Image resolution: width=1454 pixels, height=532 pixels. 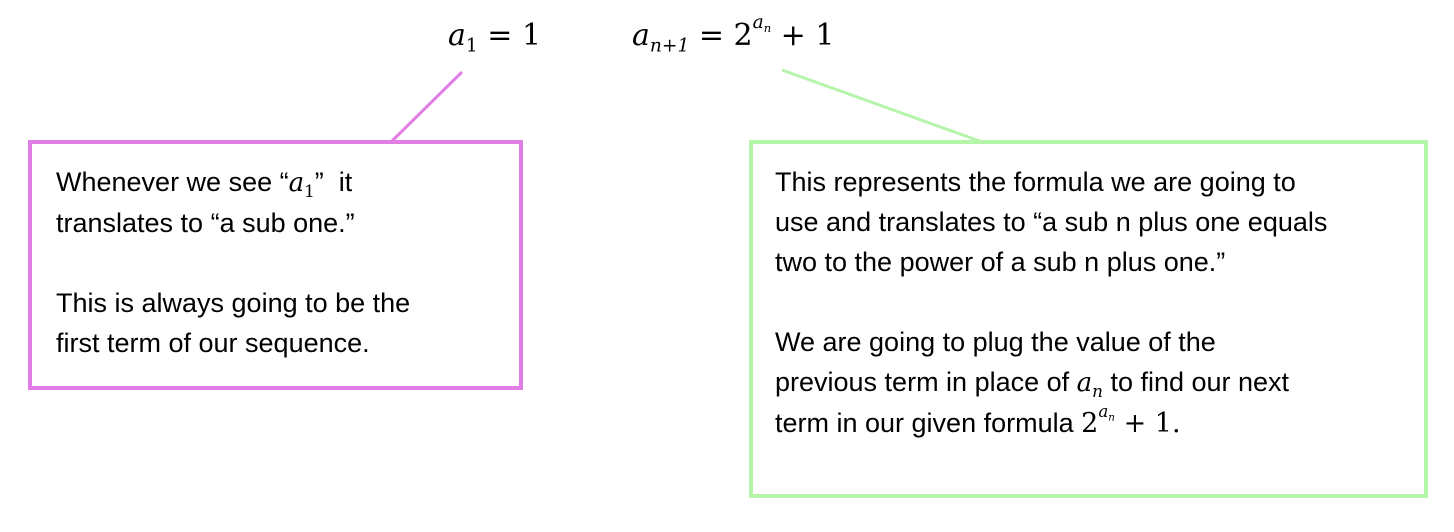 I want to click on pink-line-1: Whenever we see “a1” it, so click(x=287, y=182).